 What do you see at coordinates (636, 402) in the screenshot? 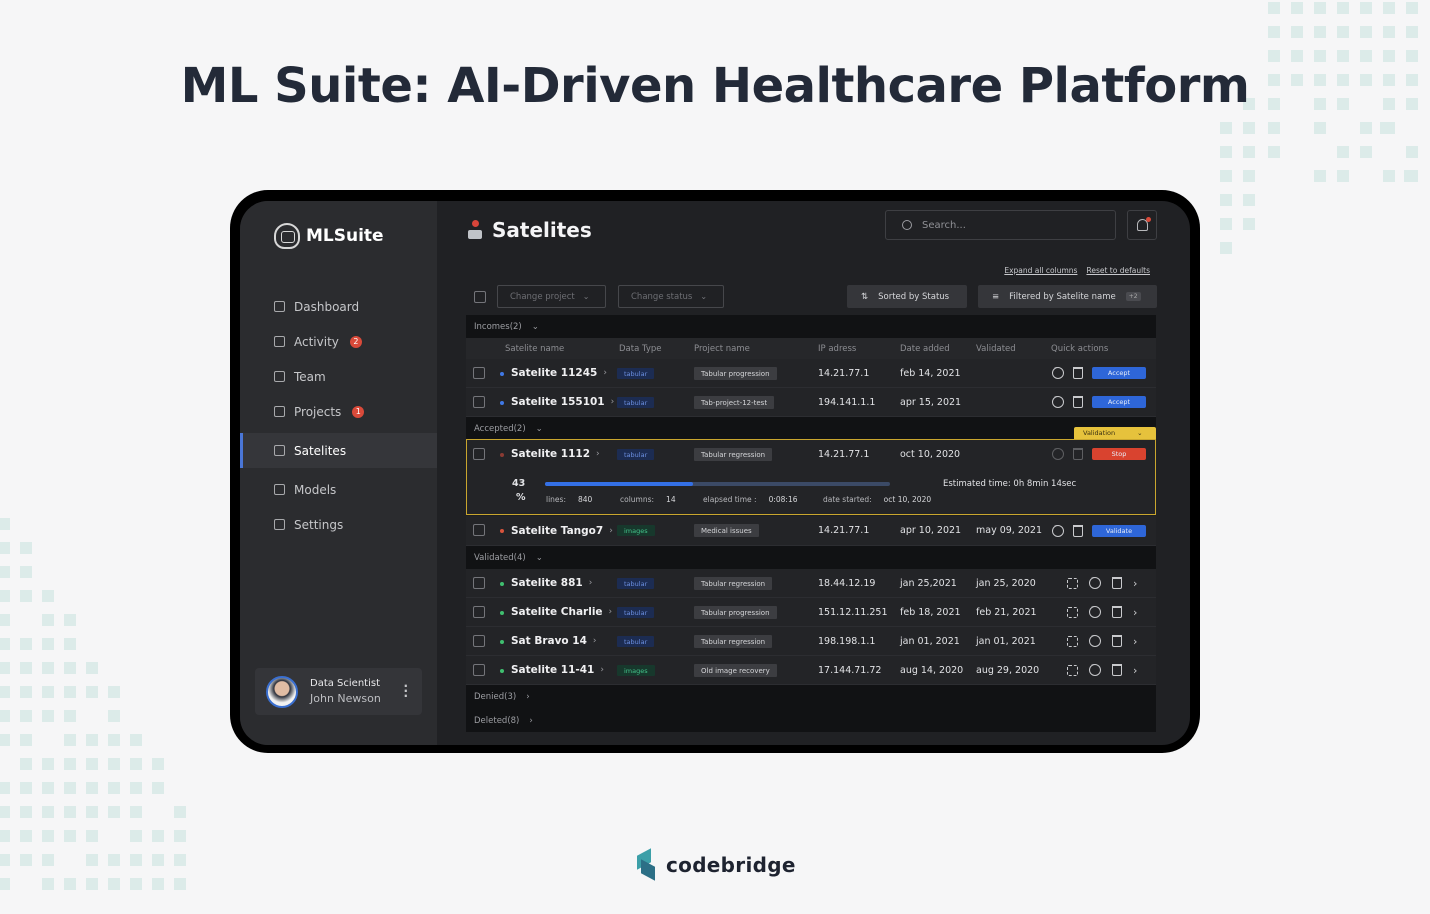
I see `data-type-tag: tabular` at bounding box center [636, 402].